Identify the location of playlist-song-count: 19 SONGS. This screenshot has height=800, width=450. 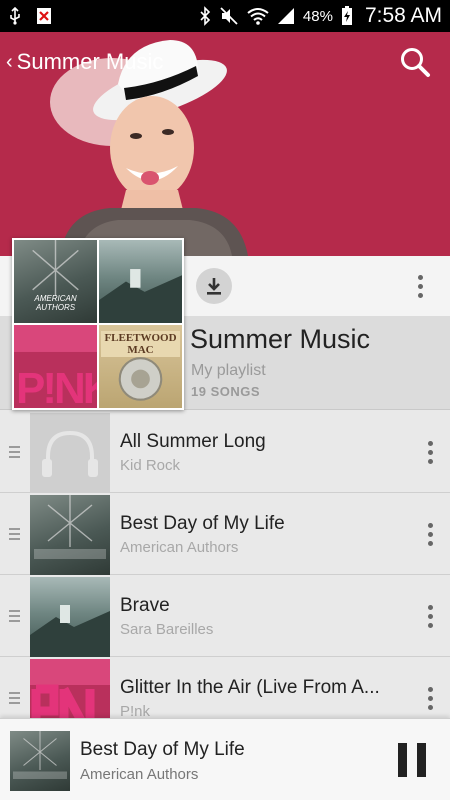
(226, 391).